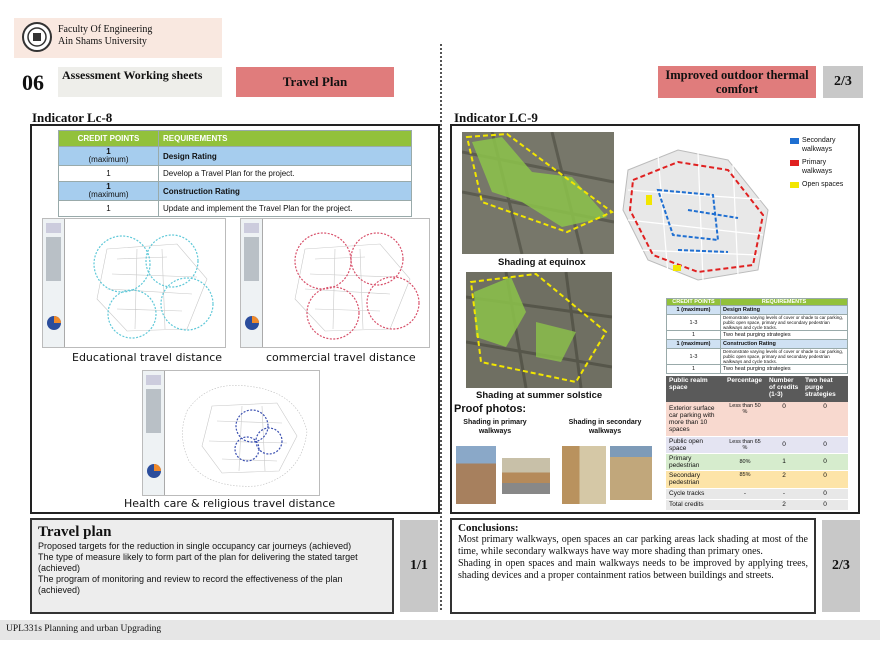 The width and height of the screenshot is (880, 660). Describe the element at coordinates (757, 479) in the screenshot. I see `table-row: Secondary pedestrian 85% 2 0` at that location.